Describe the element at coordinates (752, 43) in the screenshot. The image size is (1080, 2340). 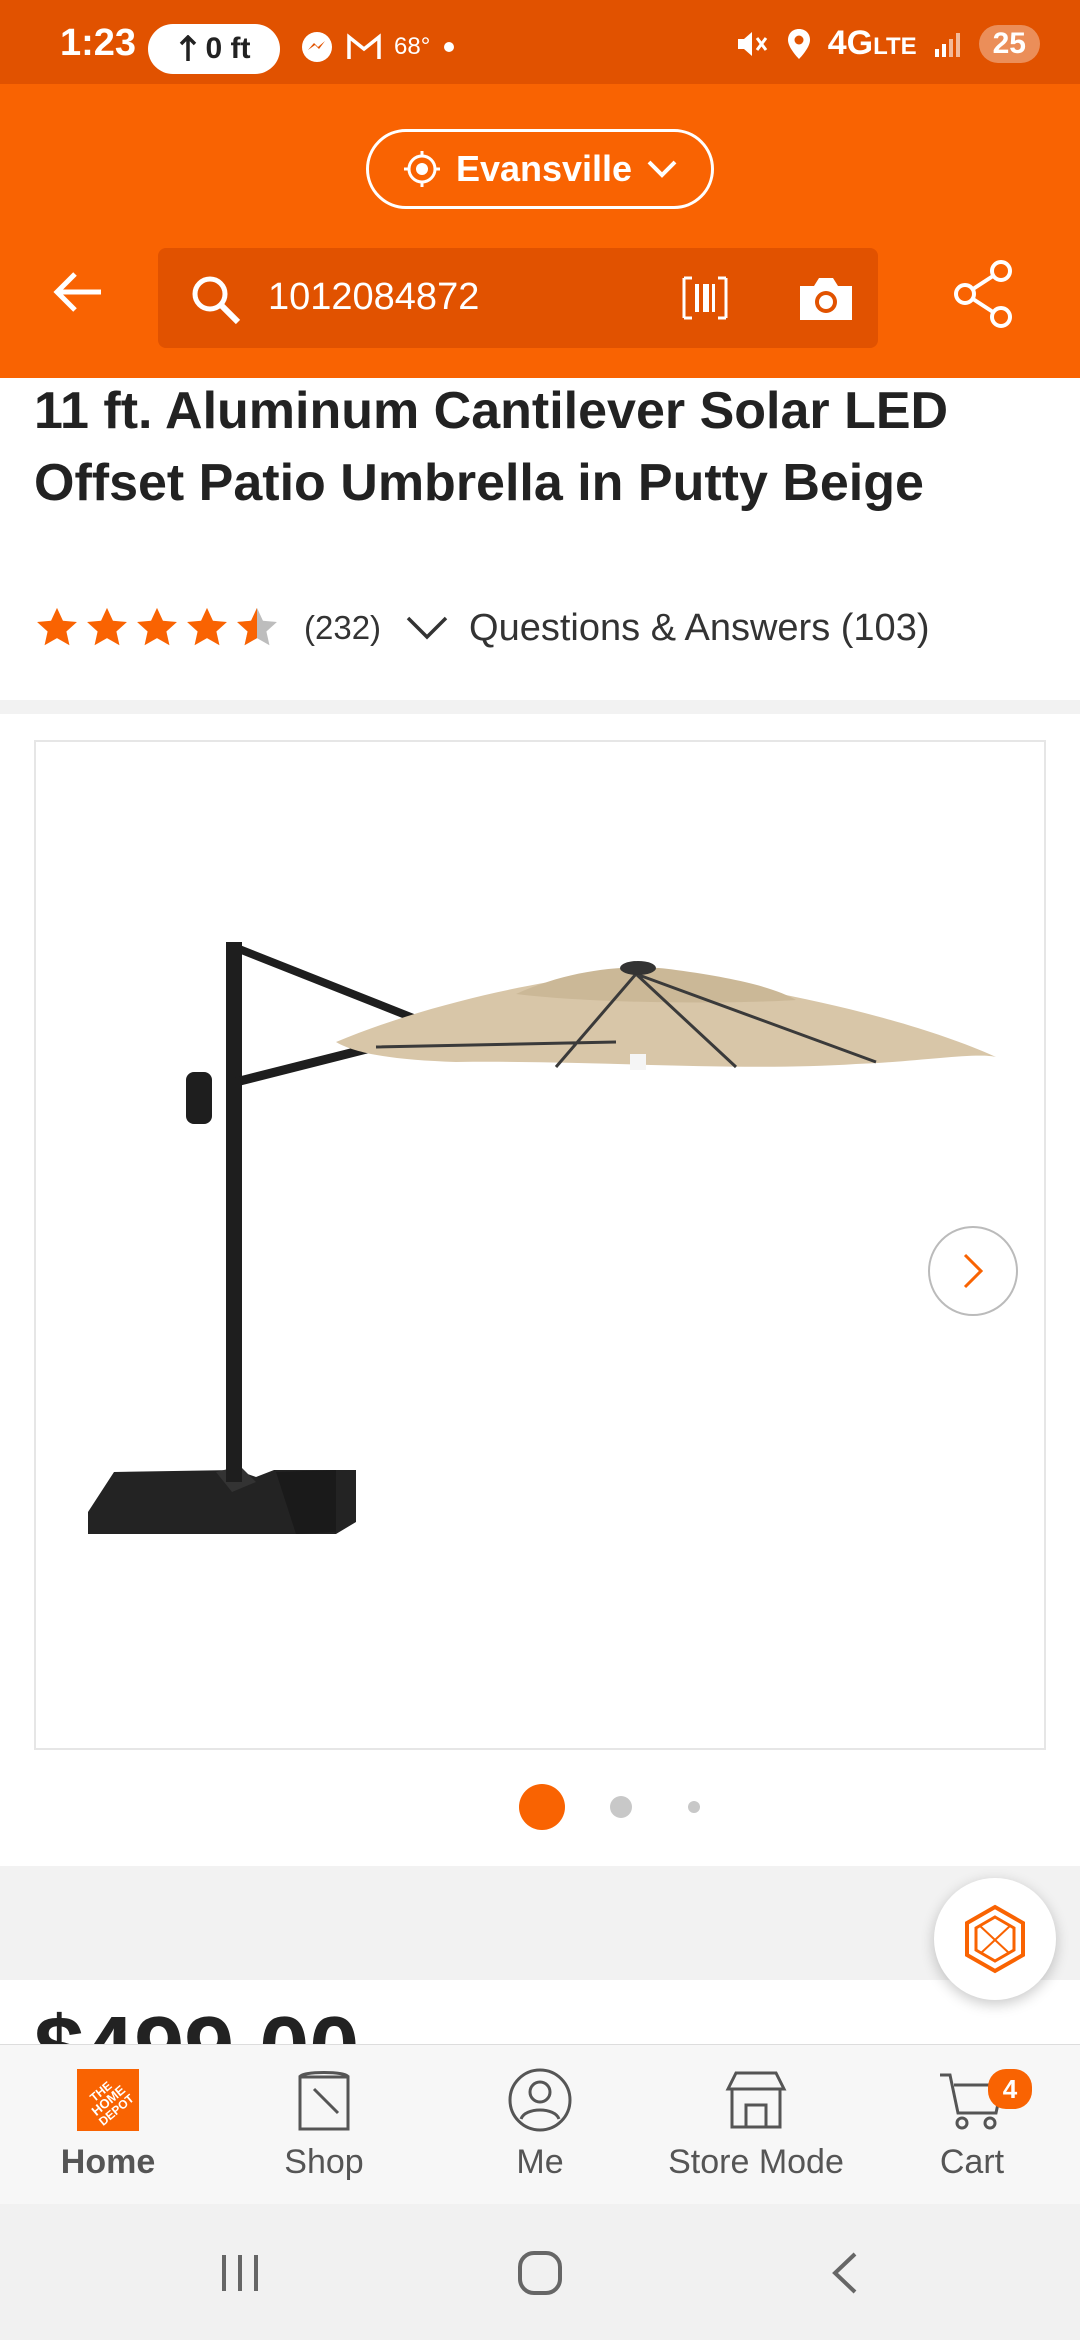
I see `mute-icon` at that location.